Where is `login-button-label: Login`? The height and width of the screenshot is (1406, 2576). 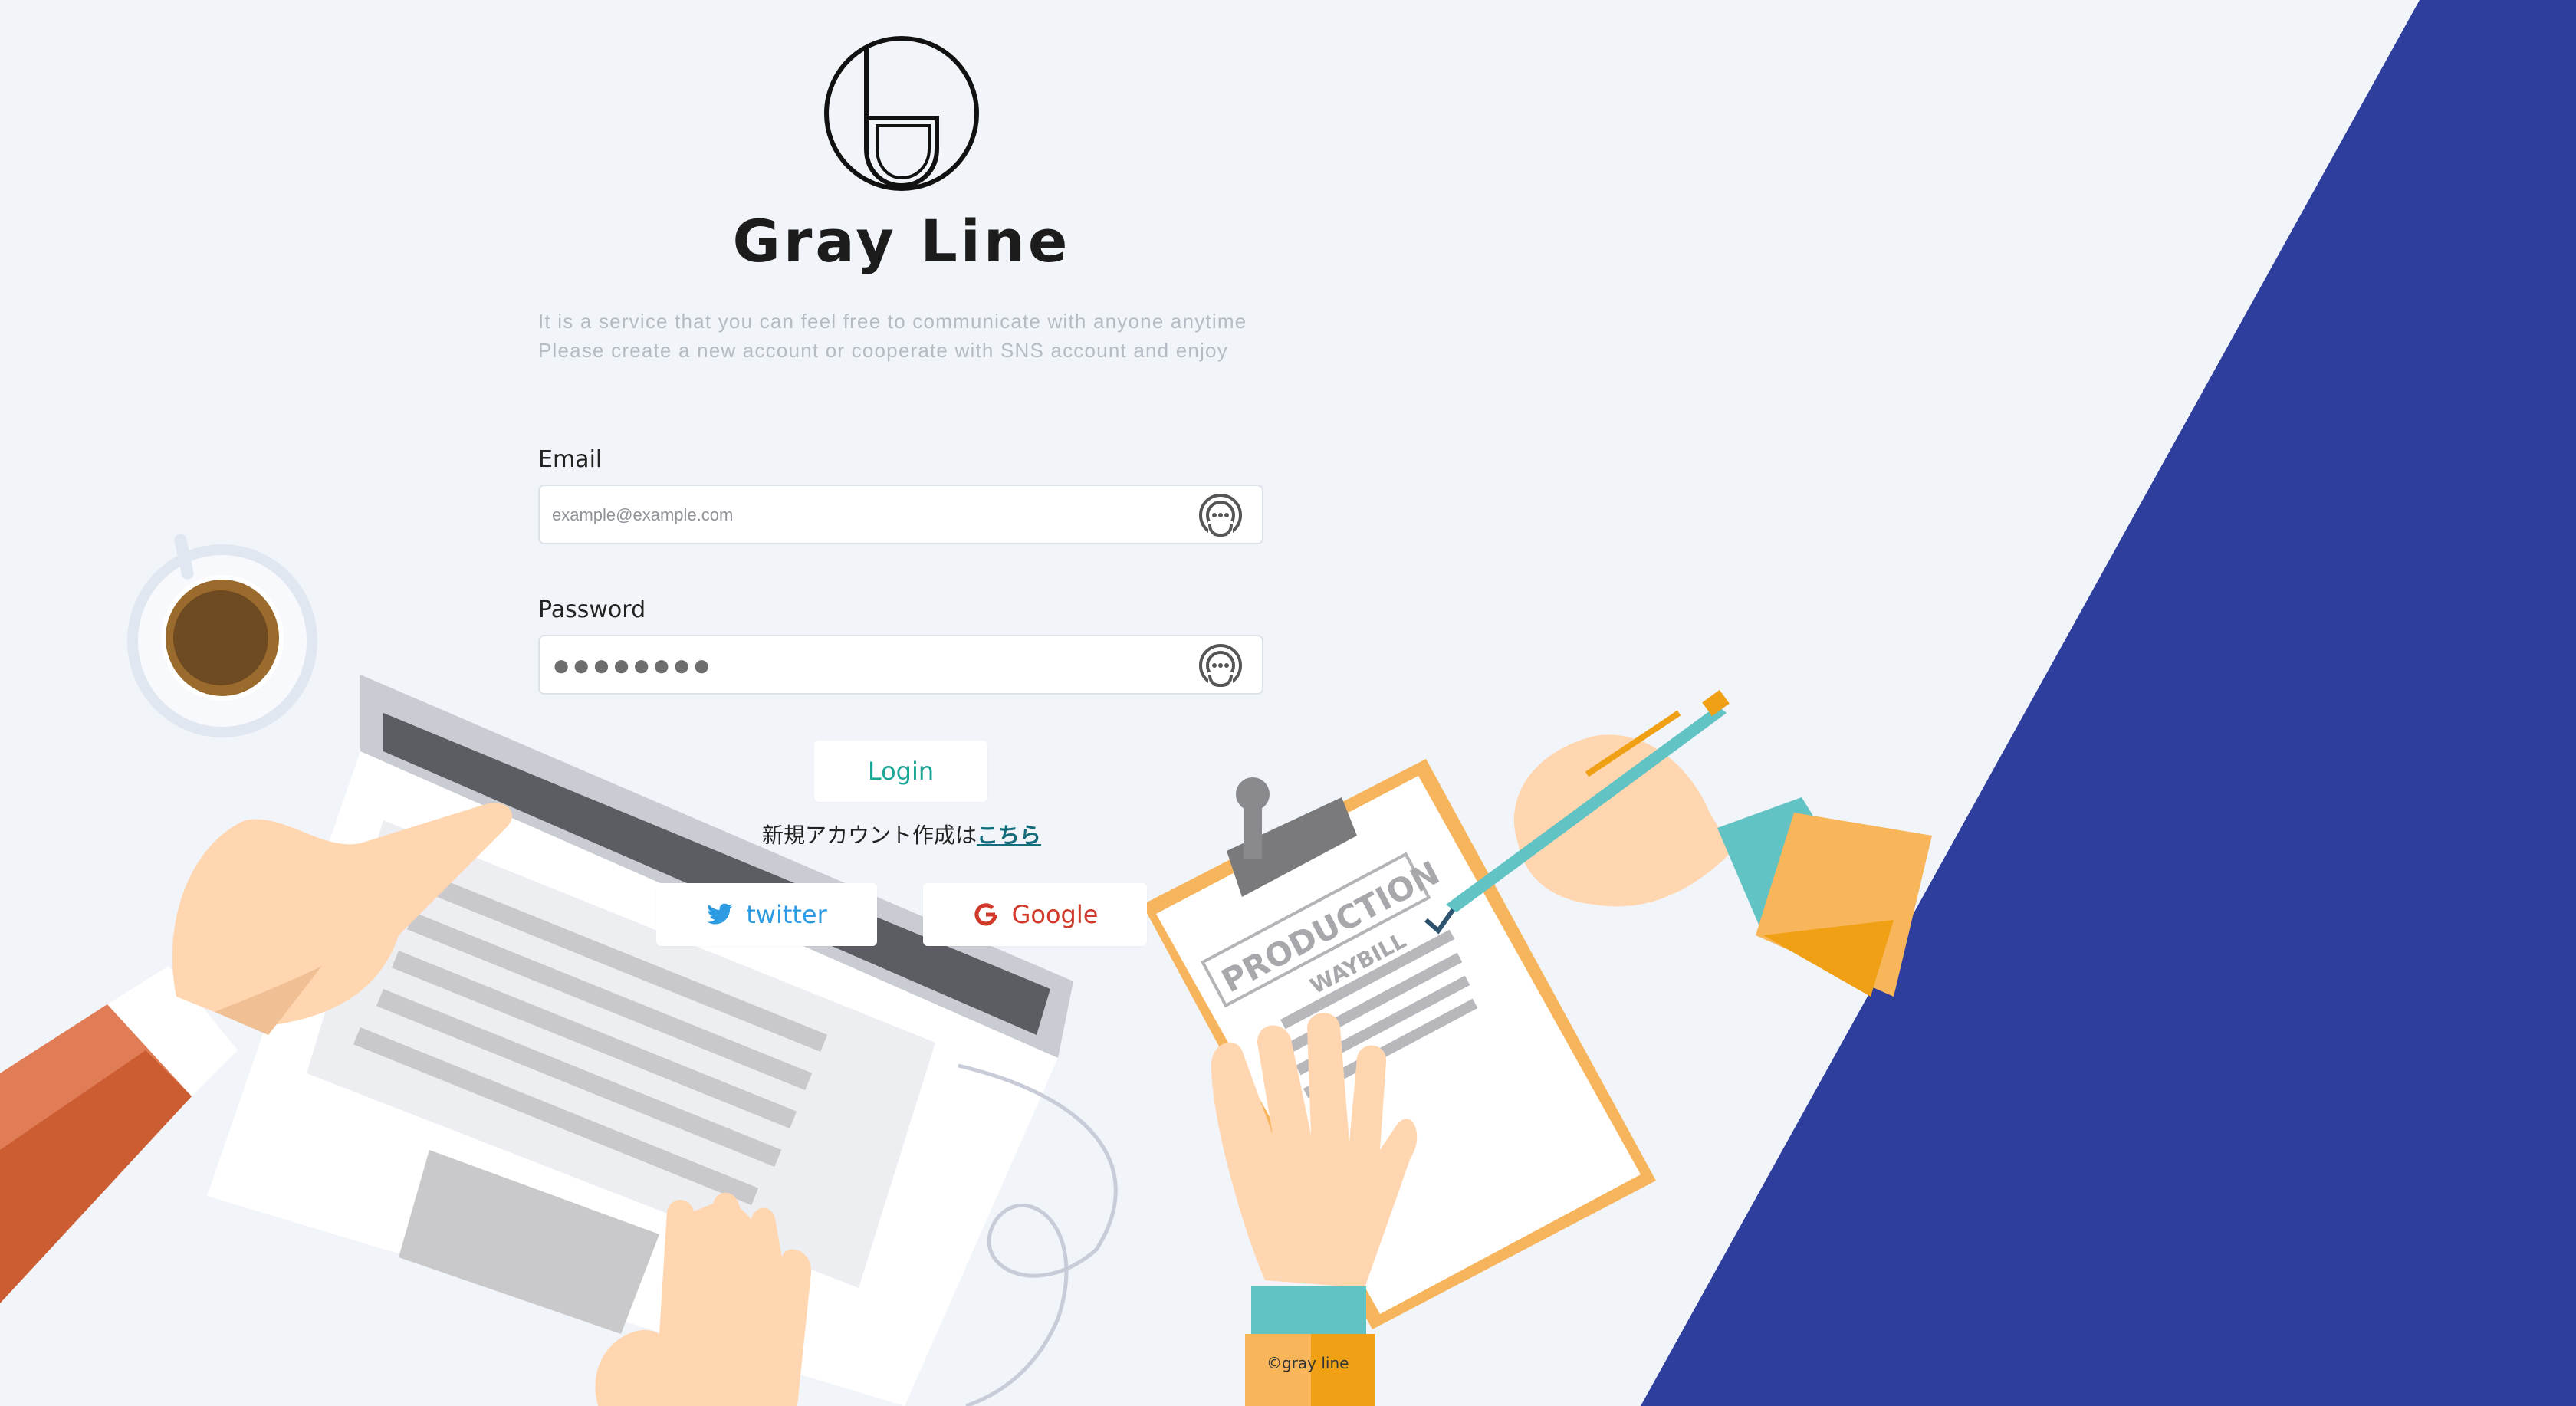
login-button-label: Login is located at coordinates (901, 771).